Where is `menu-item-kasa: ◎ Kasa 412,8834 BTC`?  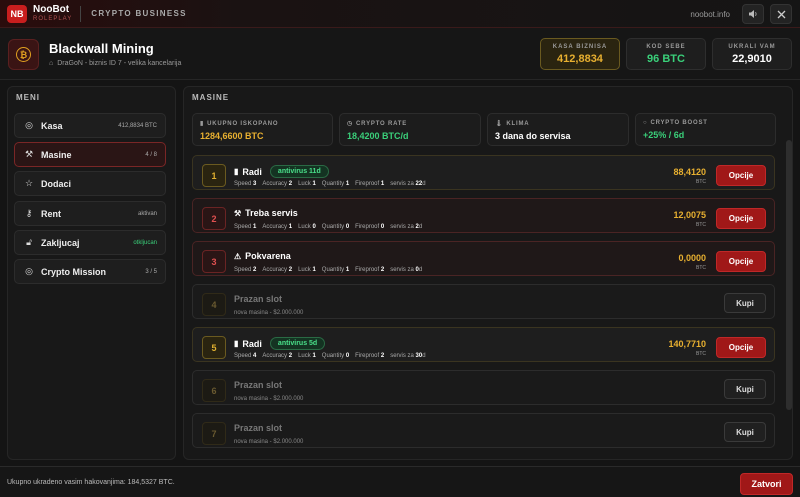 menu-item-kasa: ◎ Kasa 412,8834 BTC is located at coordinates (90, 125).